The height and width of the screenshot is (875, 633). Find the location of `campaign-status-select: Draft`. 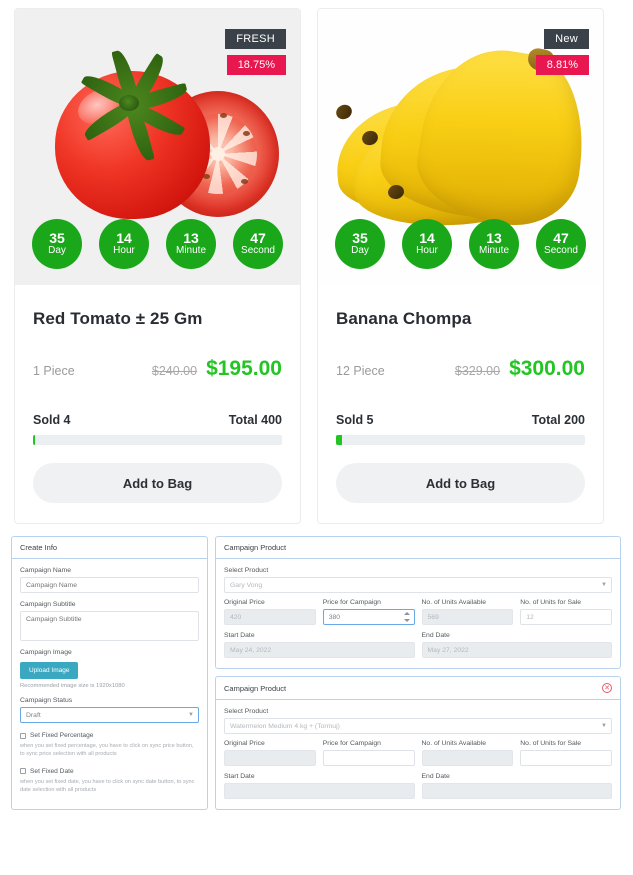

campaign-status-select: Draft is located at coordinates (109, 715).